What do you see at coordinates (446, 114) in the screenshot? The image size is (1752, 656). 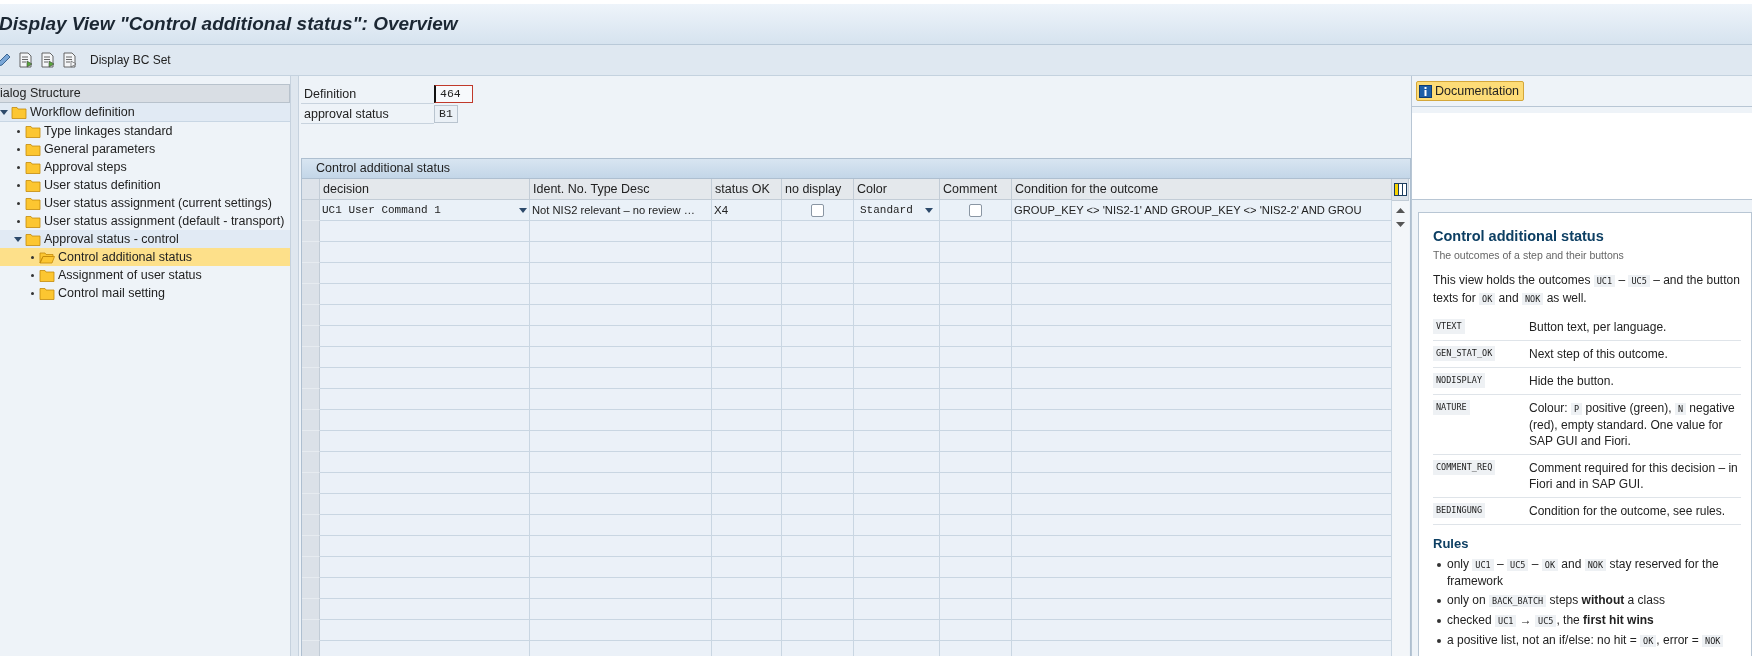 I see `input-field: B1` at bounding box center [446, 114].